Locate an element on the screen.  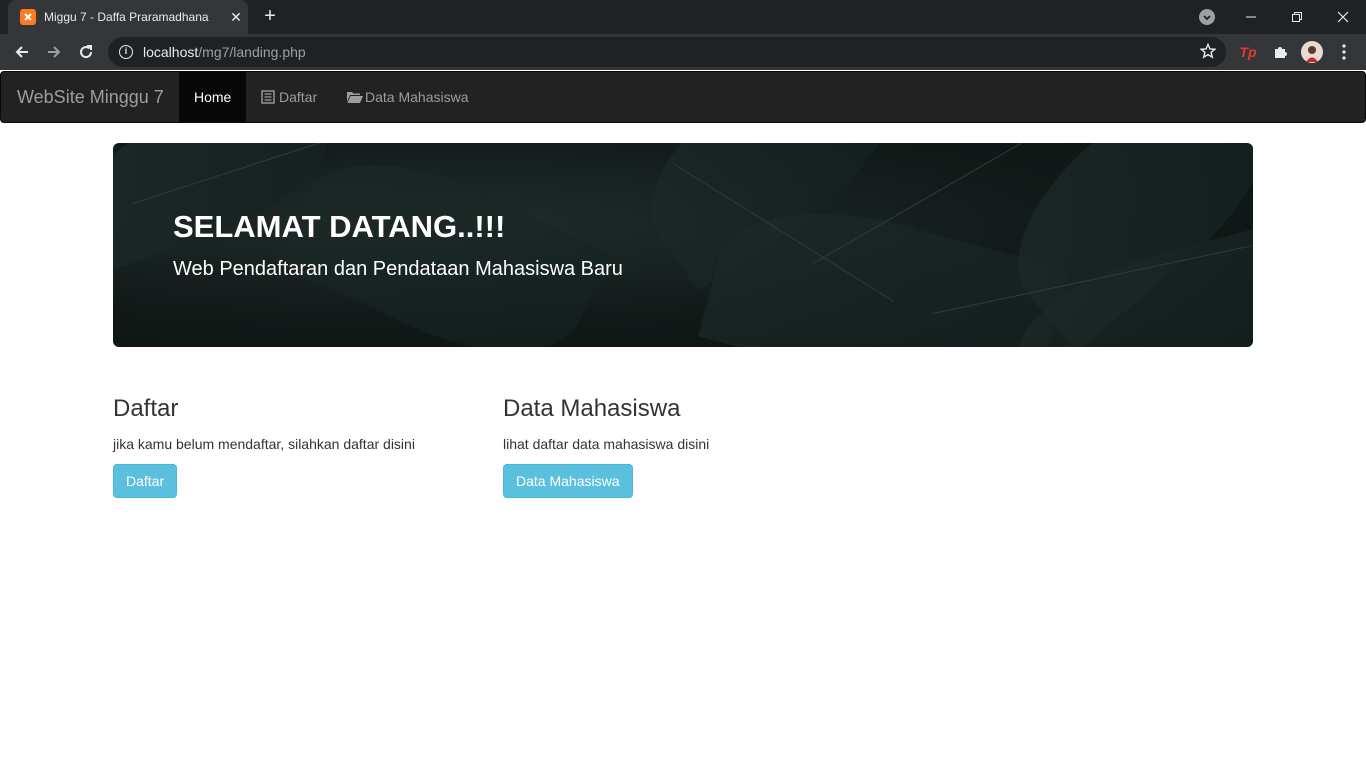
address-bar: i localhost/mg7/landing.php is located at coordinates (667, 52).